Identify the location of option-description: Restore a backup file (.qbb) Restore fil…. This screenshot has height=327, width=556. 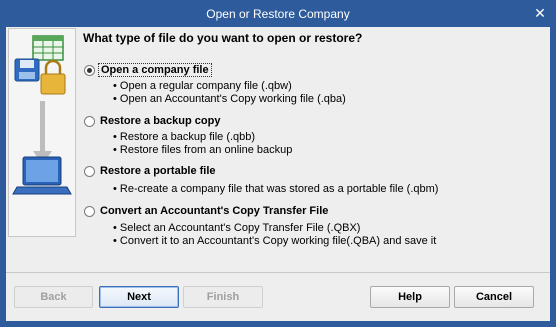
(202, 144).